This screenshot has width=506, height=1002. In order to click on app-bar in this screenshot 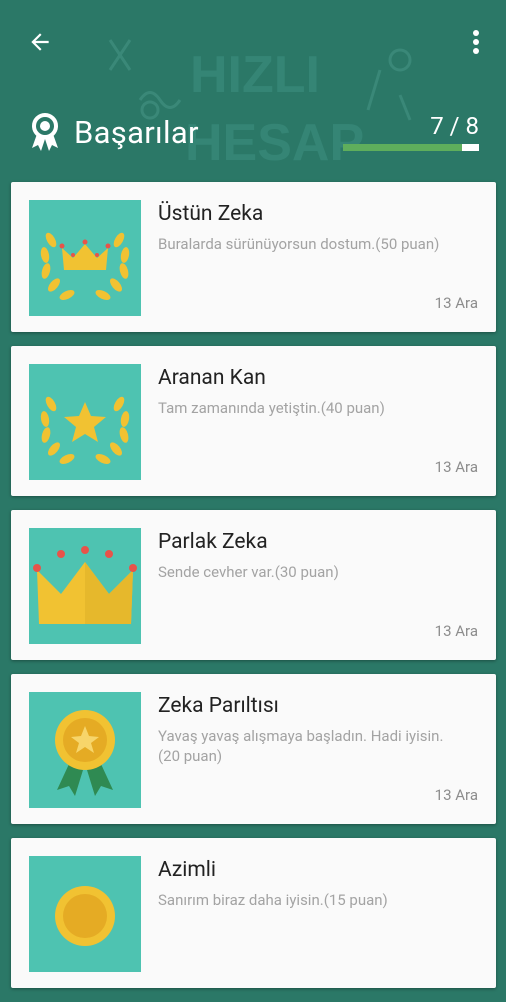, I will do `click(253, 40)`.